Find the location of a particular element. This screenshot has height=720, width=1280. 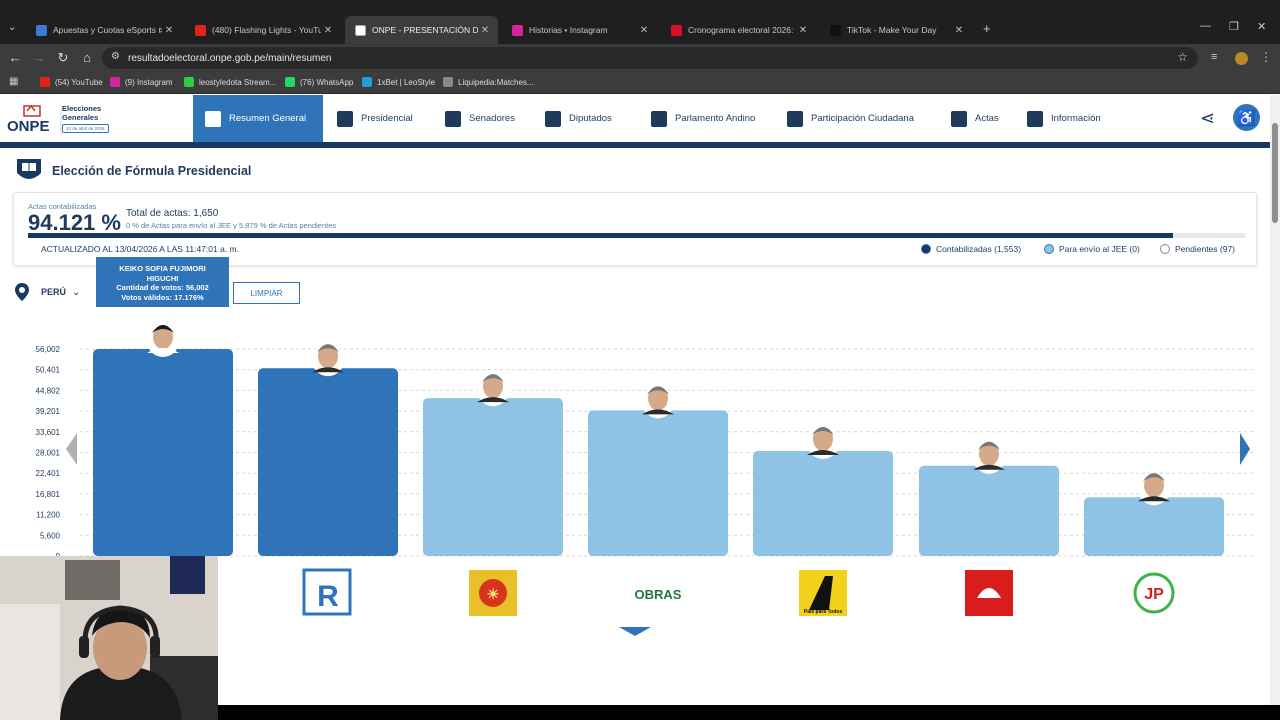

nav-item: Presidencial is located at coordinates (377, 118).